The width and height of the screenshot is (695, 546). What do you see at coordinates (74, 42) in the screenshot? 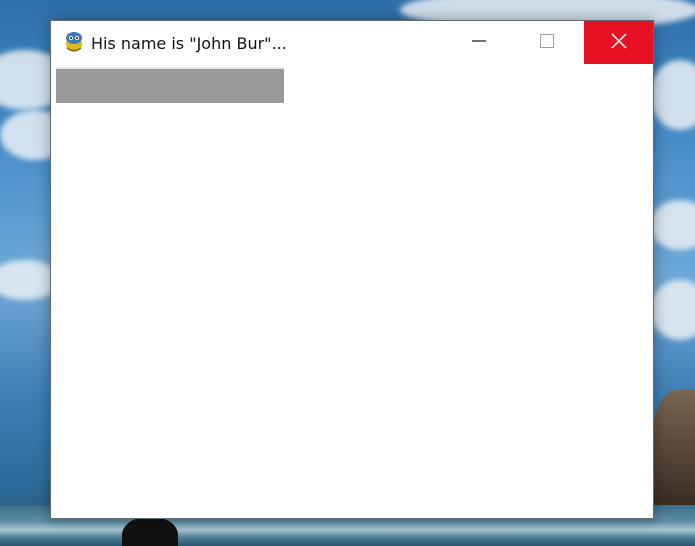
I see `pygame-snake-icon` at bounding box center [74, 42].